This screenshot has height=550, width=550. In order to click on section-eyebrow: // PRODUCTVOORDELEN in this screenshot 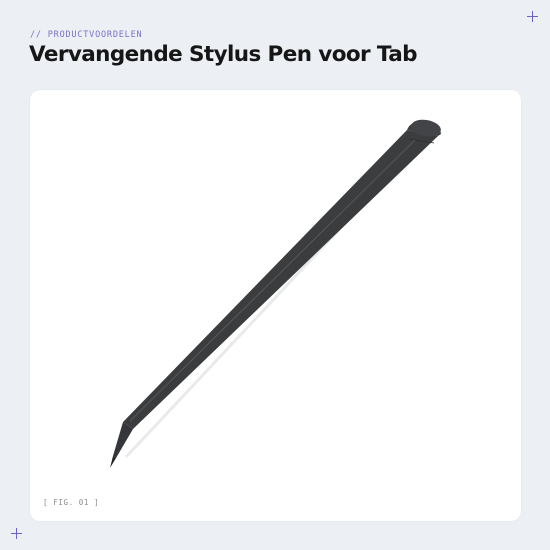, I will do `click(86, 35)`.